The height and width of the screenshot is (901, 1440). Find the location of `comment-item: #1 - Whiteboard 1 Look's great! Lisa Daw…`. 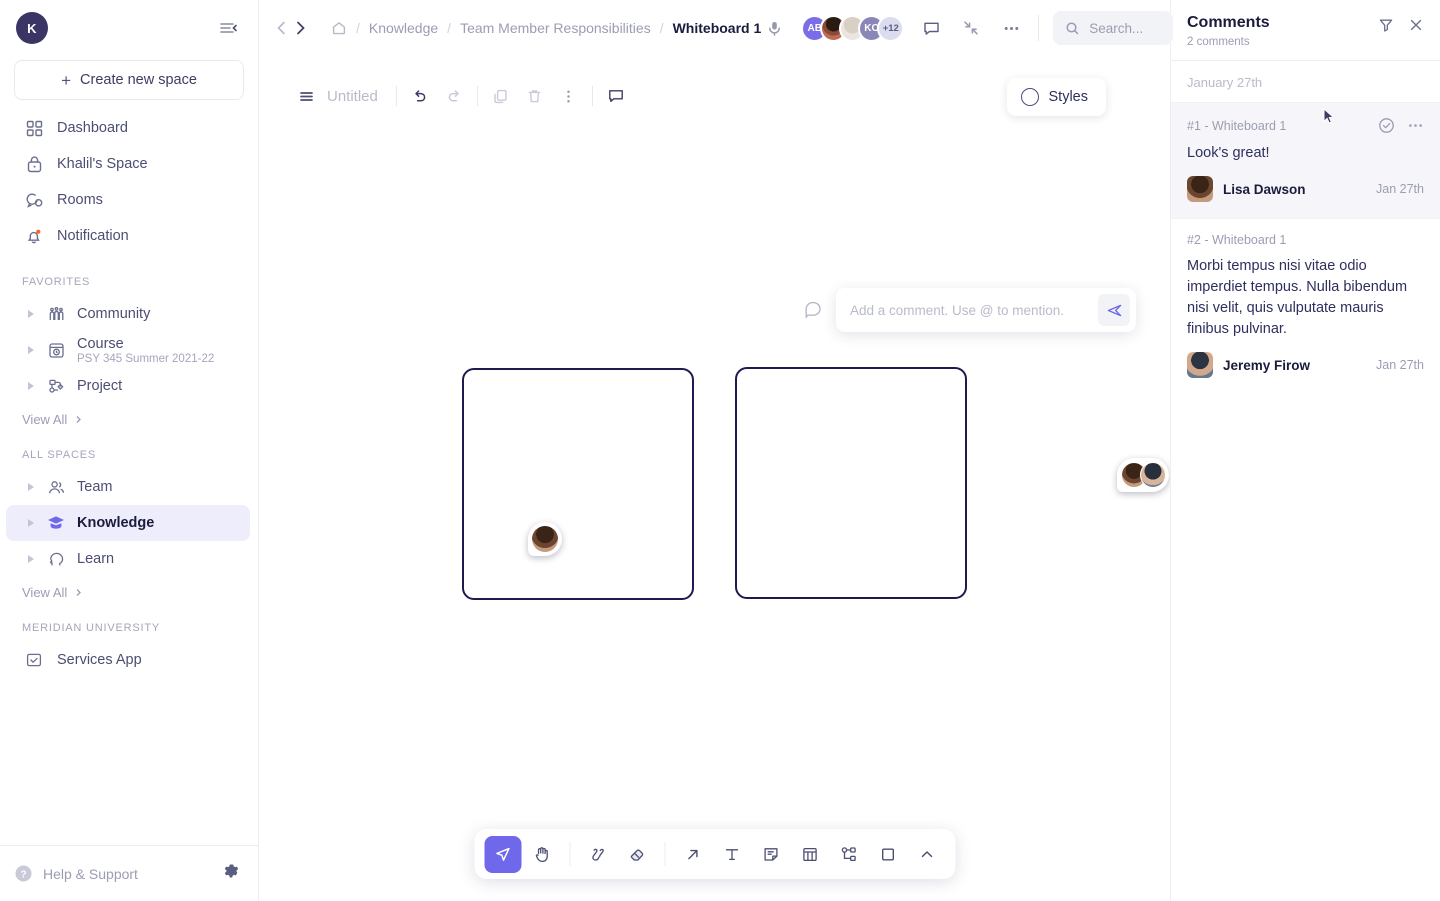

comment-item: #1 - Whiteboard 1 Look's great! Lisa Daw… is located at coordinates (1305, 160).